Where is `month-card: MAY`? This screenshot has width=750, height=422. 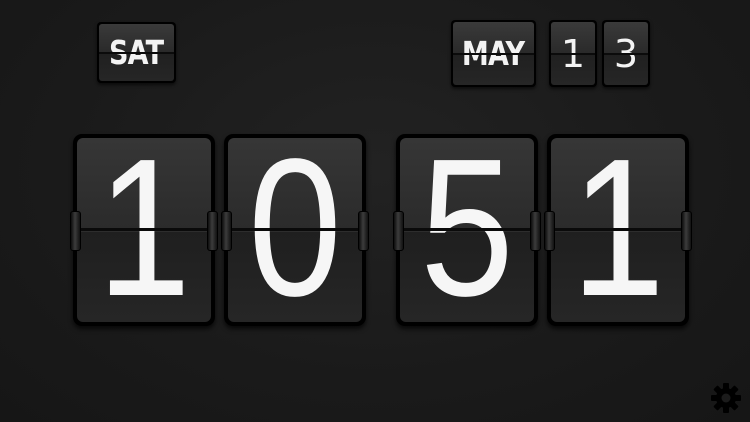 month-card: MAY is located at coordinates (493, 53).